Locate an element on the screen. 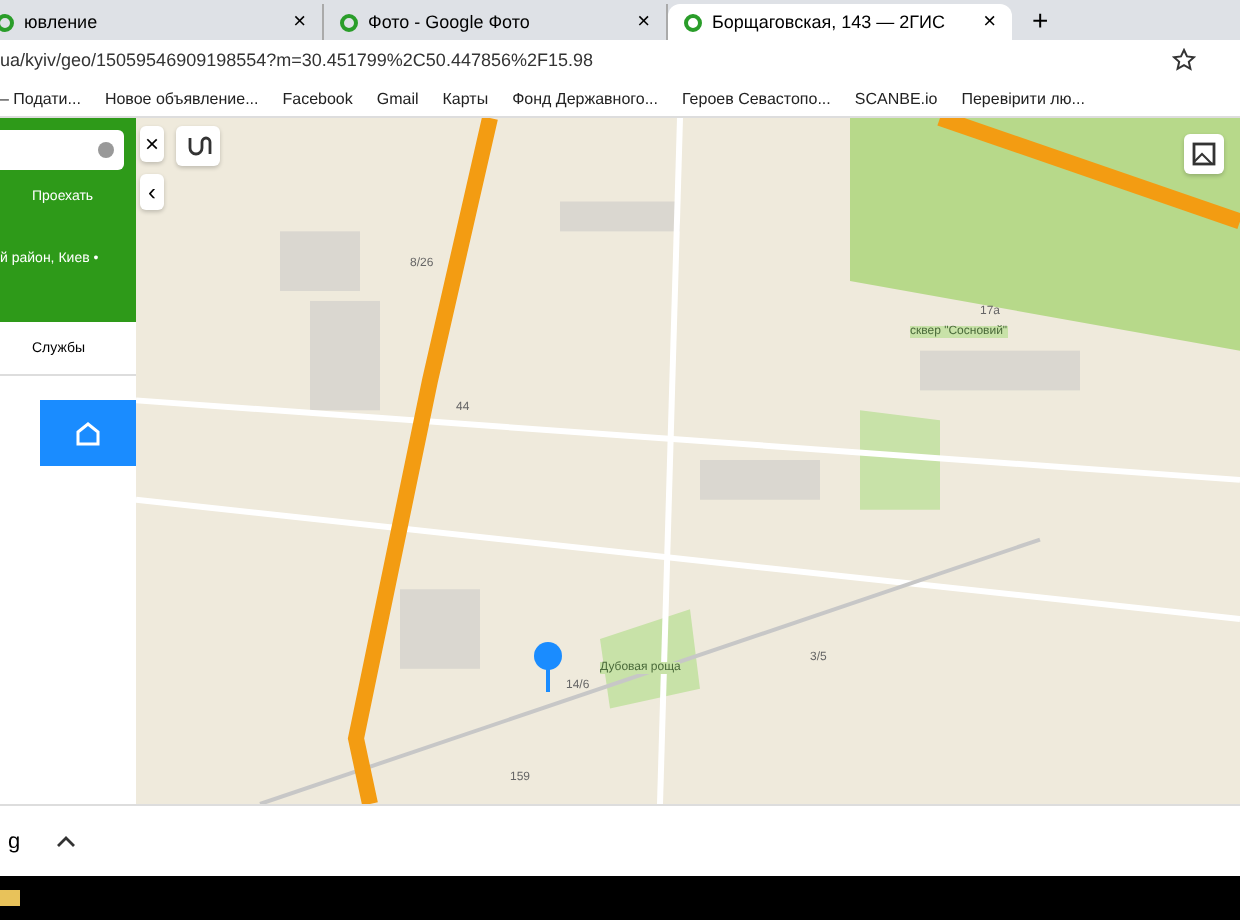 This screenshot has height=920, width=1240. bookmark-item: Gmail is located at coordinates (397, 98).